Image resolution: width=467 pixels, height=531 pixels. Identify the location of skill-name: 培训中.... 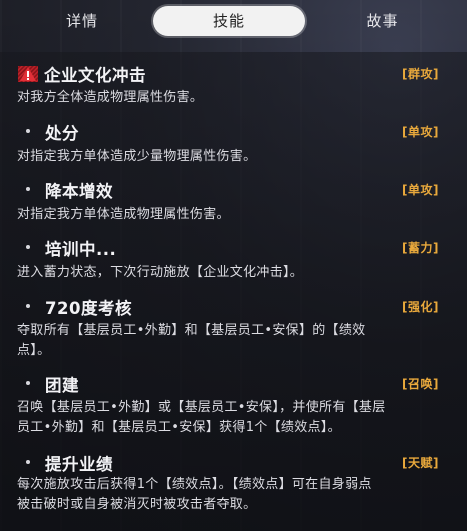
(81, 249).